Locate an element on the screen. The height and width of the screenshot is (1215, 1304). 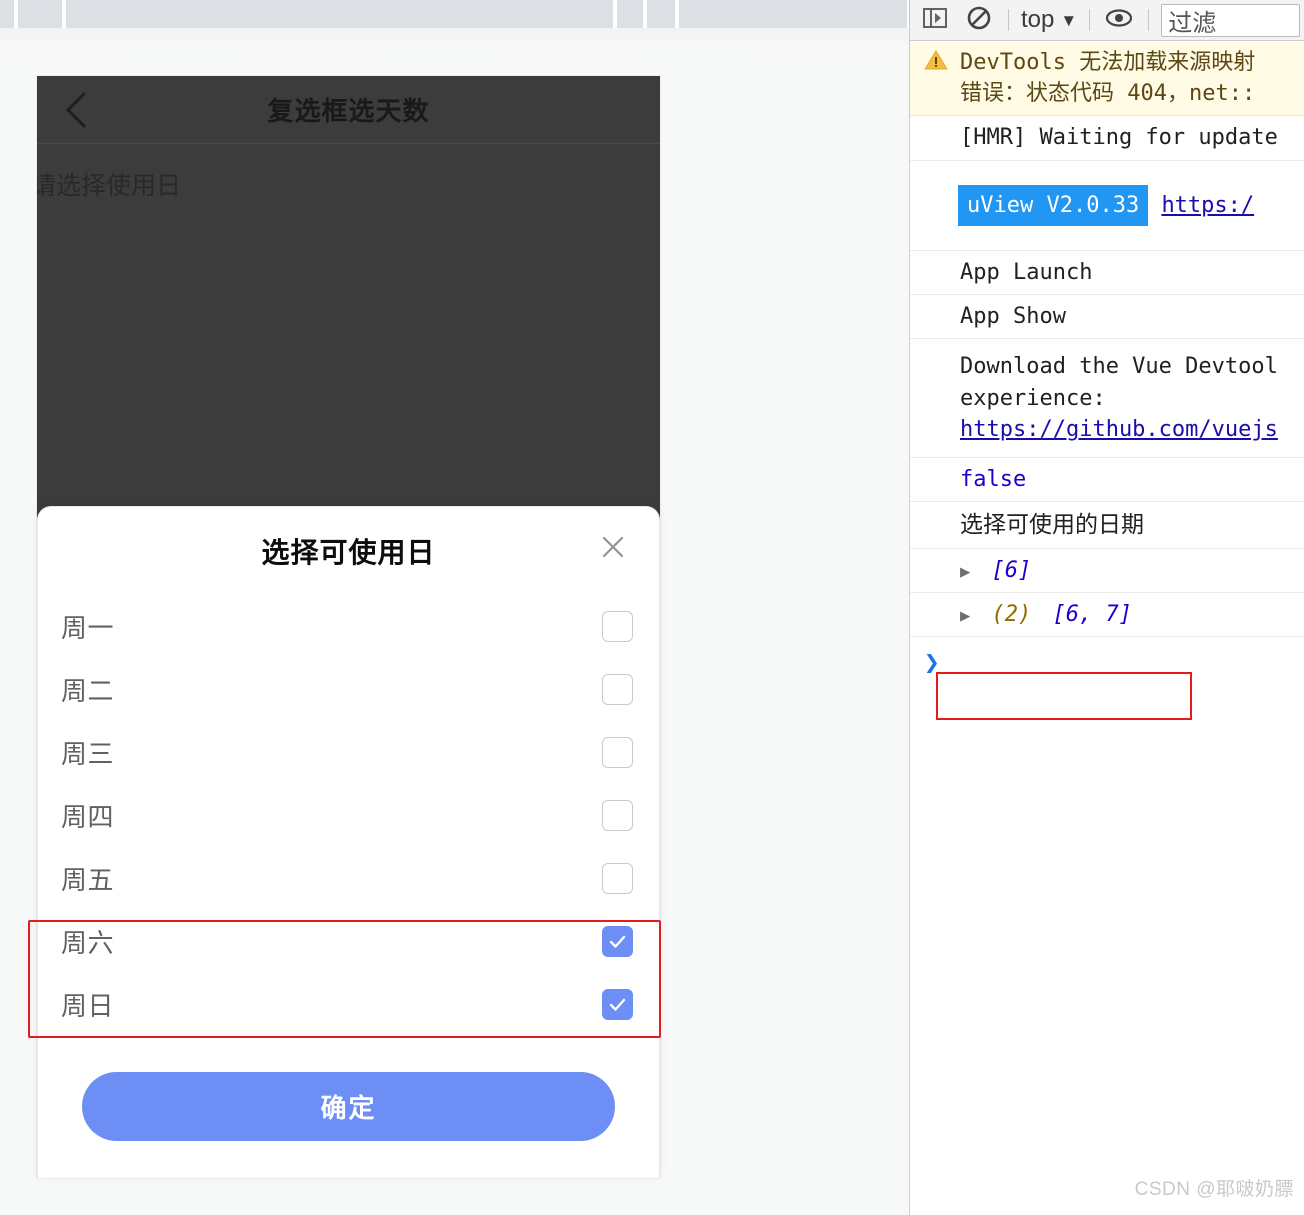
console-input-prompt: ❯ is located at coordinates (1107, 663).